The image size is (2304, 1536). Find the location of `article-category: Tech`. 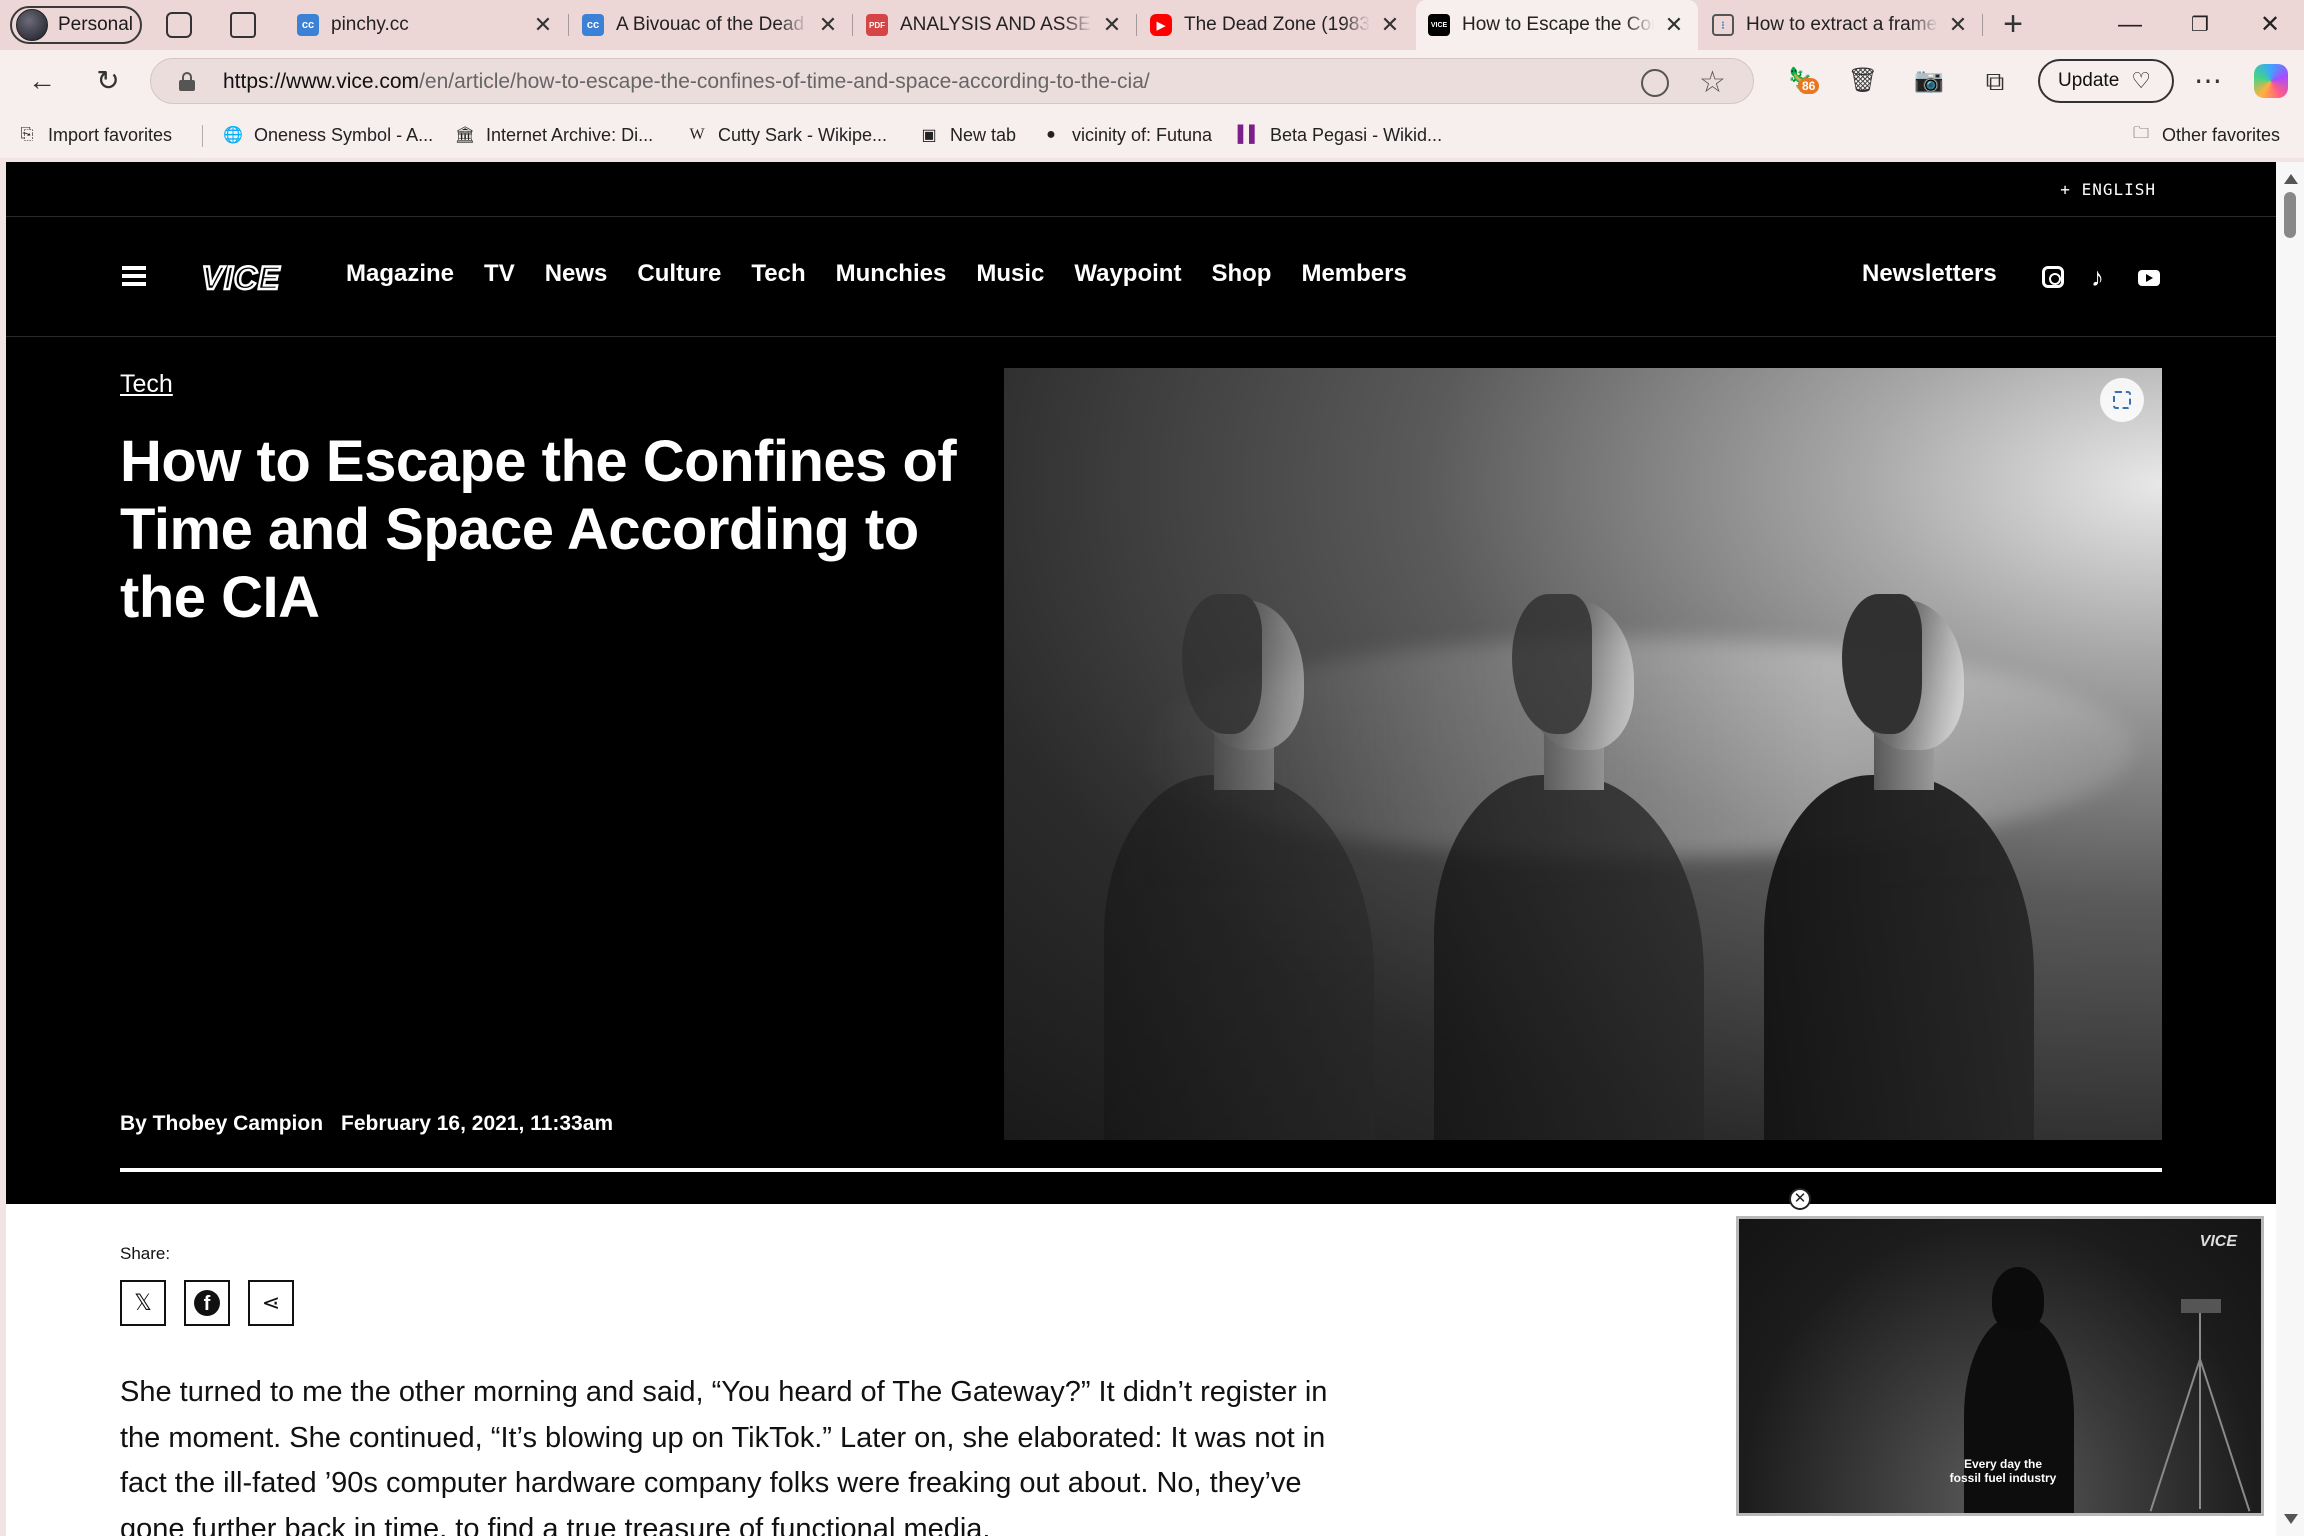

article-category: Tech is located at coordinates (146, 384).